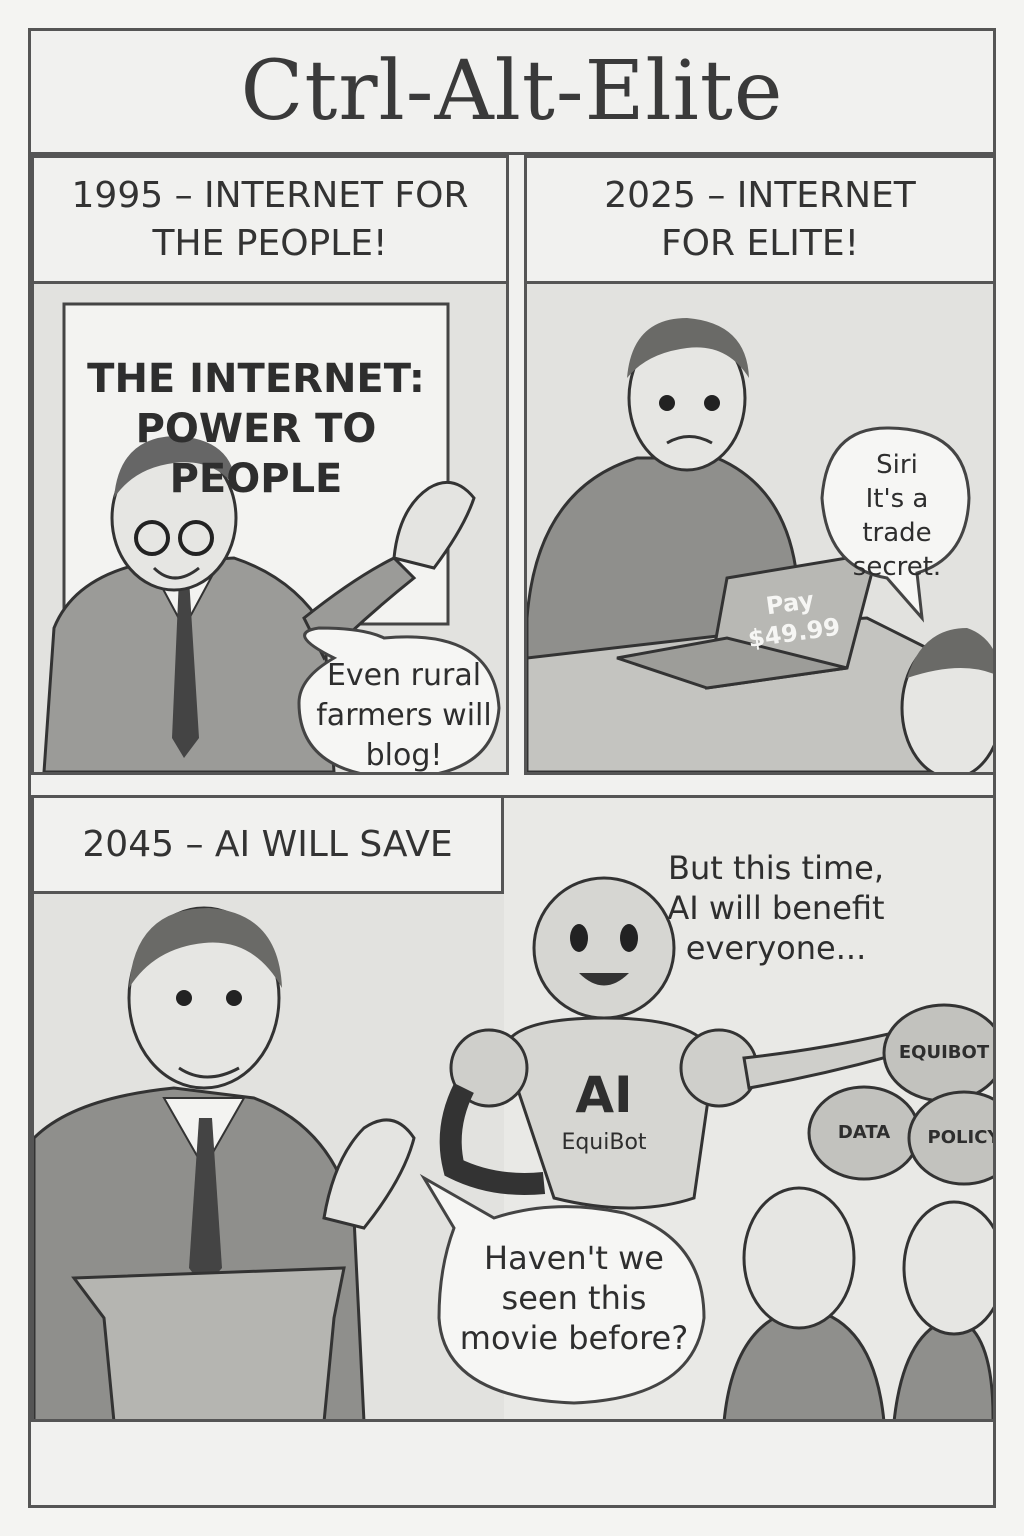 This screenshot has width=1024, height=1536. Describe the element at coordinates (961, 1137) in the screenshot. I see `bag-policy-label: POLICY` at that location.